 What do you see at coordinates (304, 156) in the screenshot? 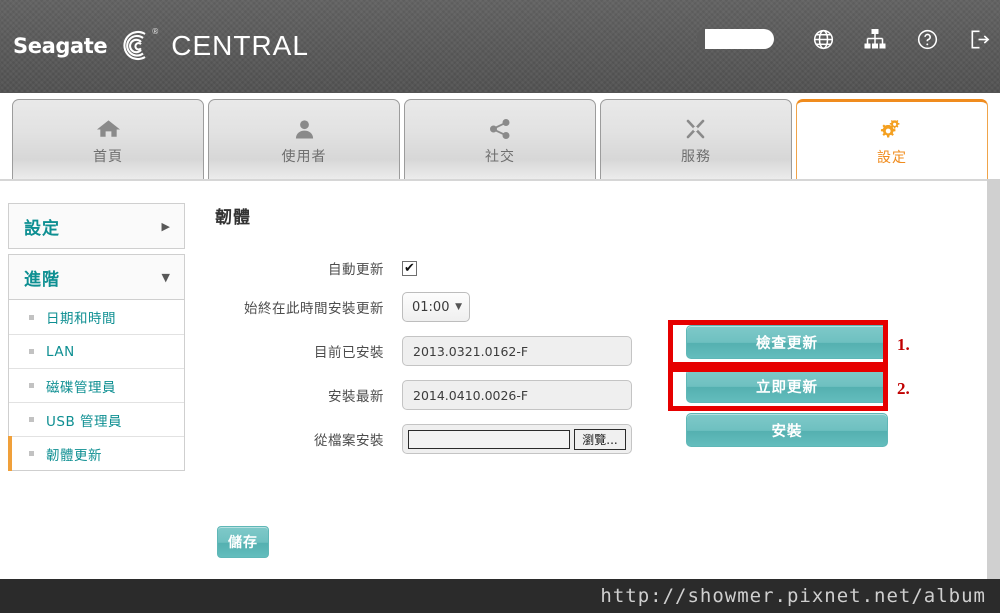
I see `tab-users-label: 使用者` at bounding box center [304, 156].